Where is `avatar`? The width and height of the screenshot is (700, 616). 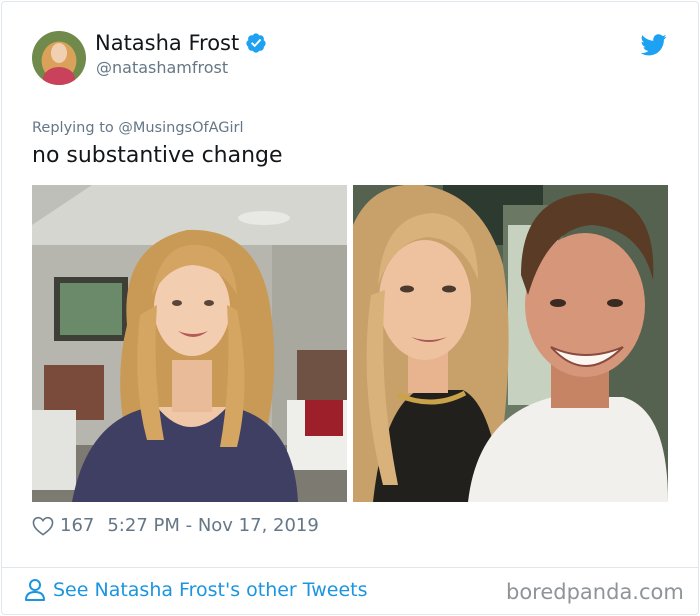 avatar is located at coordinates (59, 58).